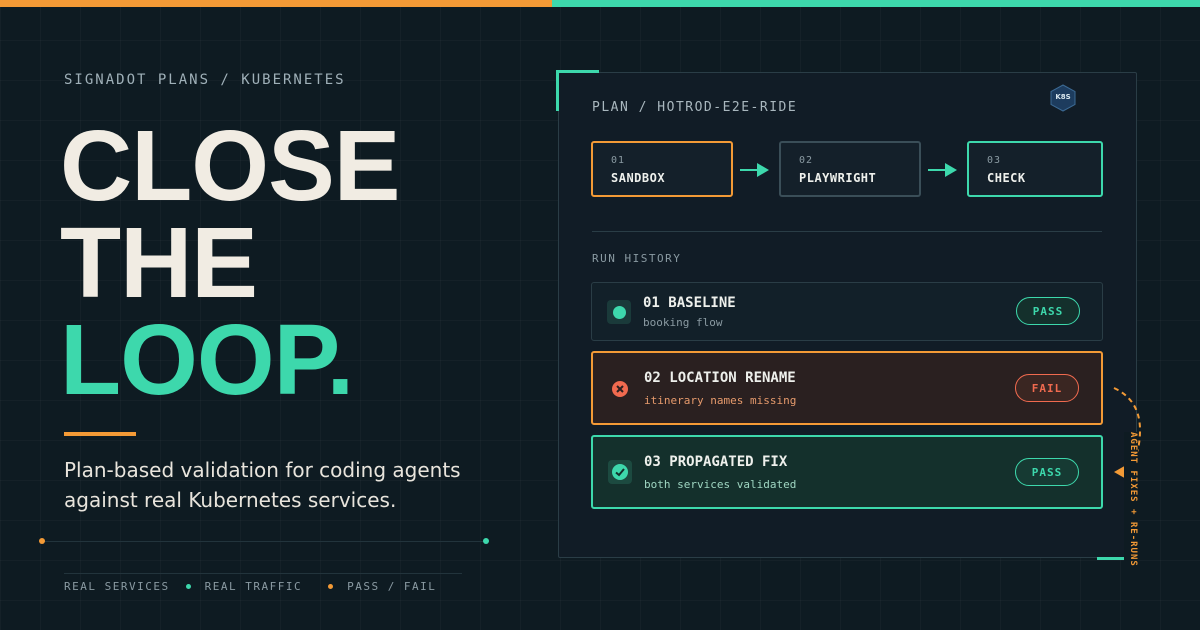 This screenshot has width=1200, height=630. I want to click on plan-title: PLAN / HOTROD-E2E-RIDE, so click(695, 107).